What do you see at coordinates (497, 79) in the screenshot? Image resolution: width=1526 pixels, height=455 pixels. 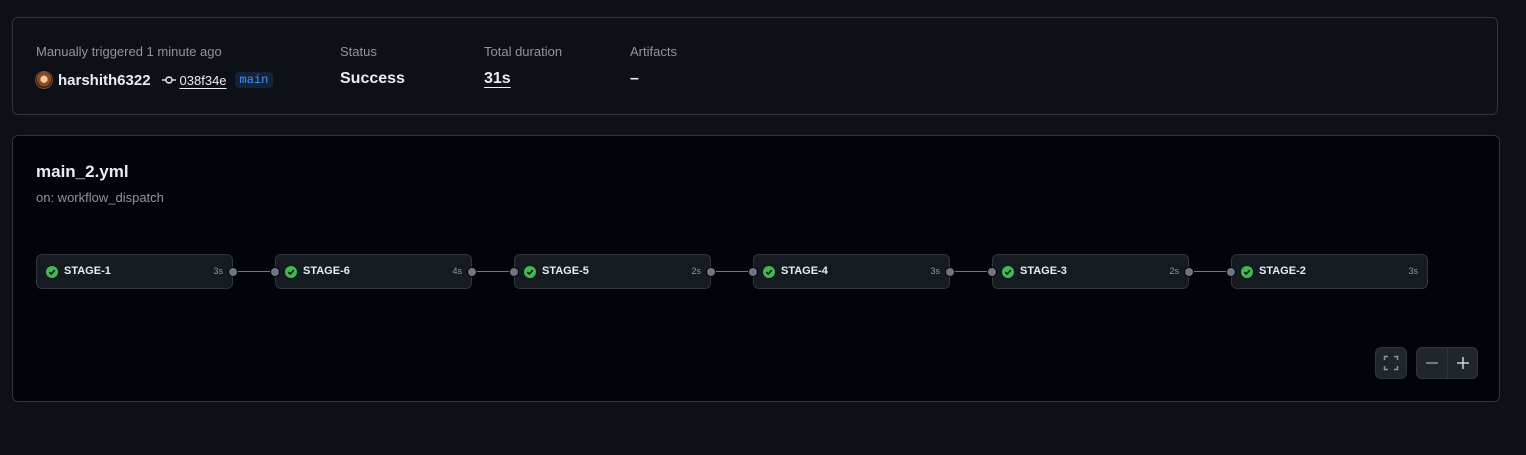 I see `duration-link: 31s` at bounding box center [497, 79].